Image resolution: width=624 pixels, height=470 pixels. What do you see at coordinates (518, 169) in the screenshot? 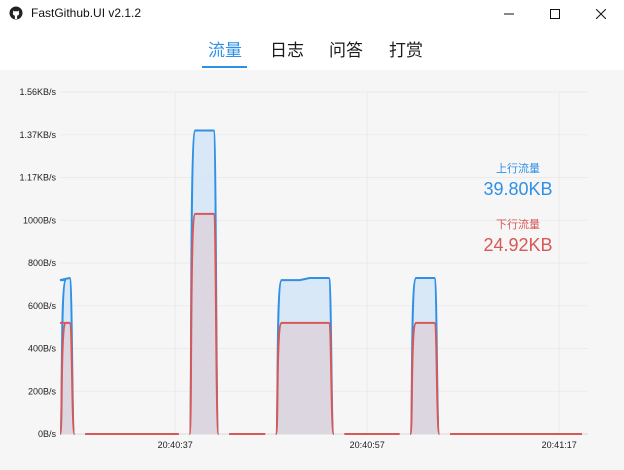
I see `upload-label: 上行流量` at bounding box center [518, 169].